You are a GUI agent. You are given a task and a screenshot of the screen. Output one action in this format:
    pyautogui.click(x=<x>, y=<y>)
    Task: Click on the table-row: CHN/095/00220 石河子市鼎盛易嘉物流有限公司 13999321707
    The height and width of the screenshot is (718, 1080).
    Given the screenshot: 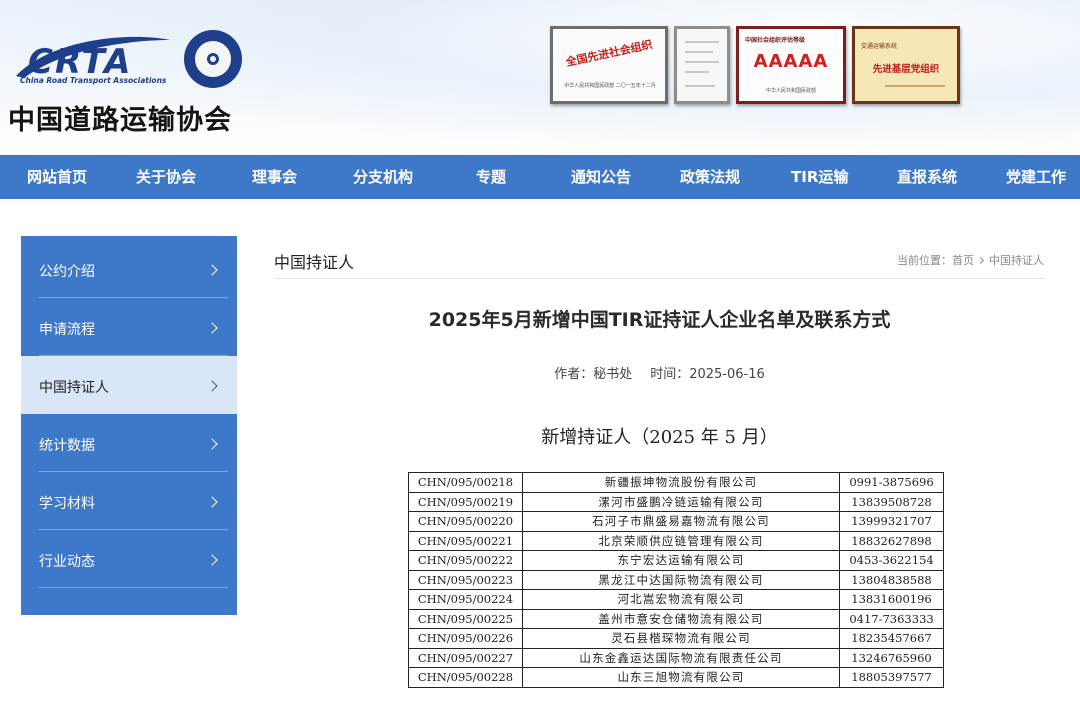 What is the action you would take?
    pyautogui.click(x=676, y=521)
    